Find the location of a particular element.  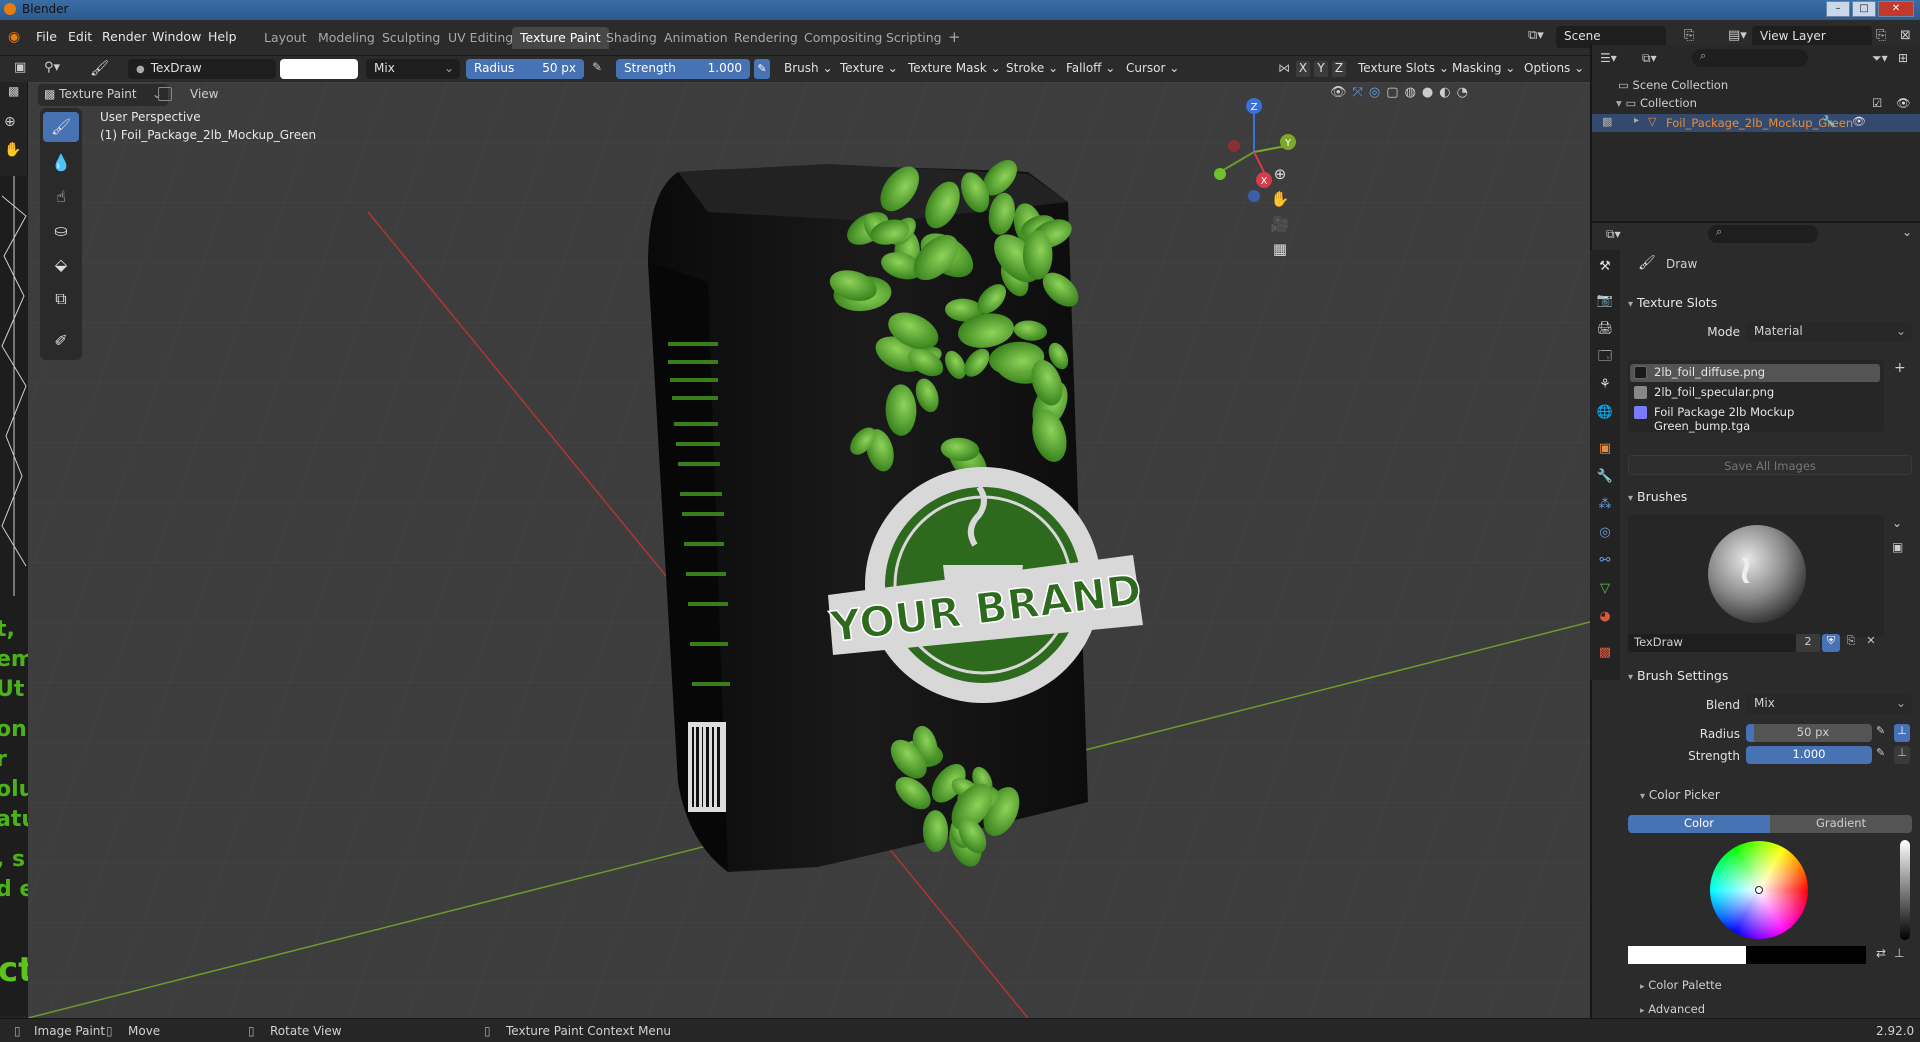

pan-viewport-icon: ✋ is located at coordinates (1280, 199).